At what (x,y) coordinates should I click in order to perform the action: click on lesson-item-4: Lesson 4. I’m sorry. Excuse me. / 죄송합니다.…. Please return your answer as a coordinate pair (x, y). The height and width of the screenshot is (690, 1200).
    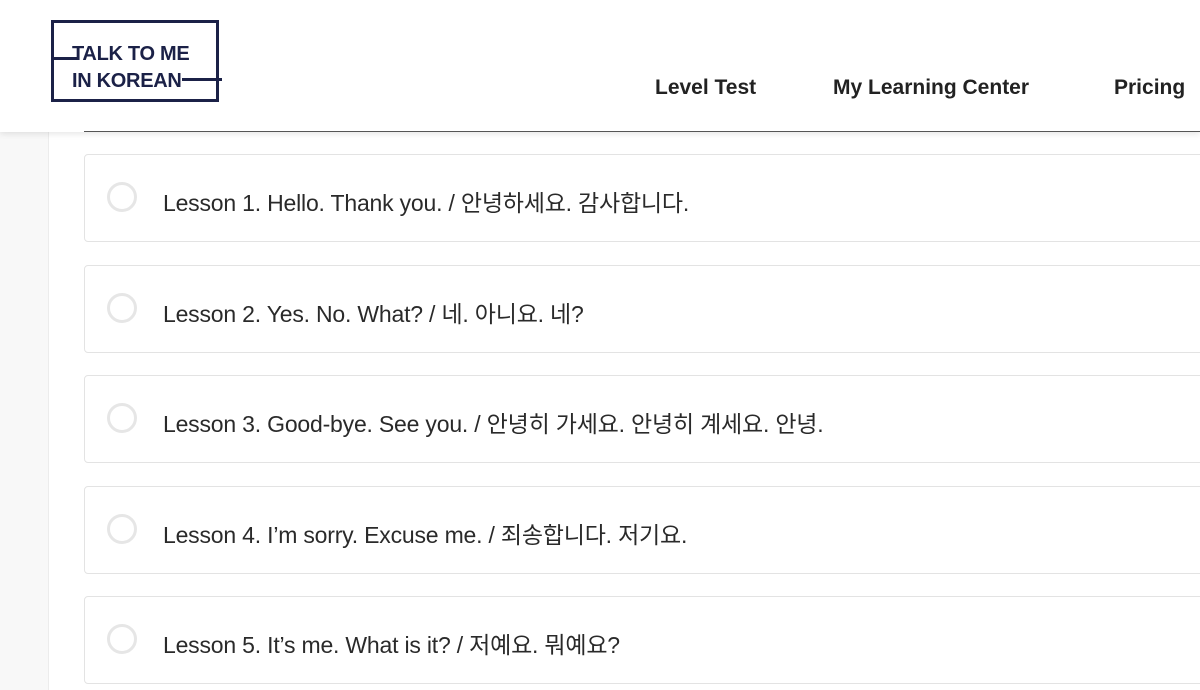
    Looking at the image, I should click on (642, 530).